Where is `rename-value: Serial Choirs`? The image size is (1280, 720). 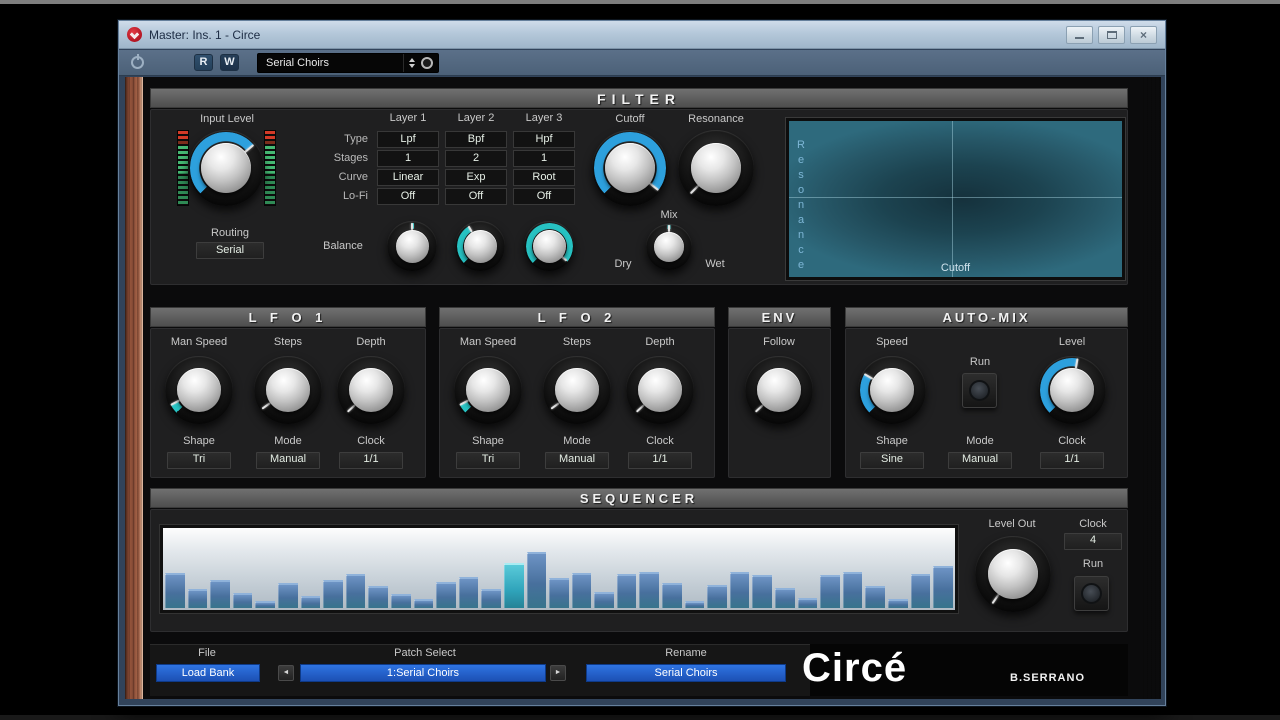 rename-value: Serial Choirs is located at coordinates (686, 673).